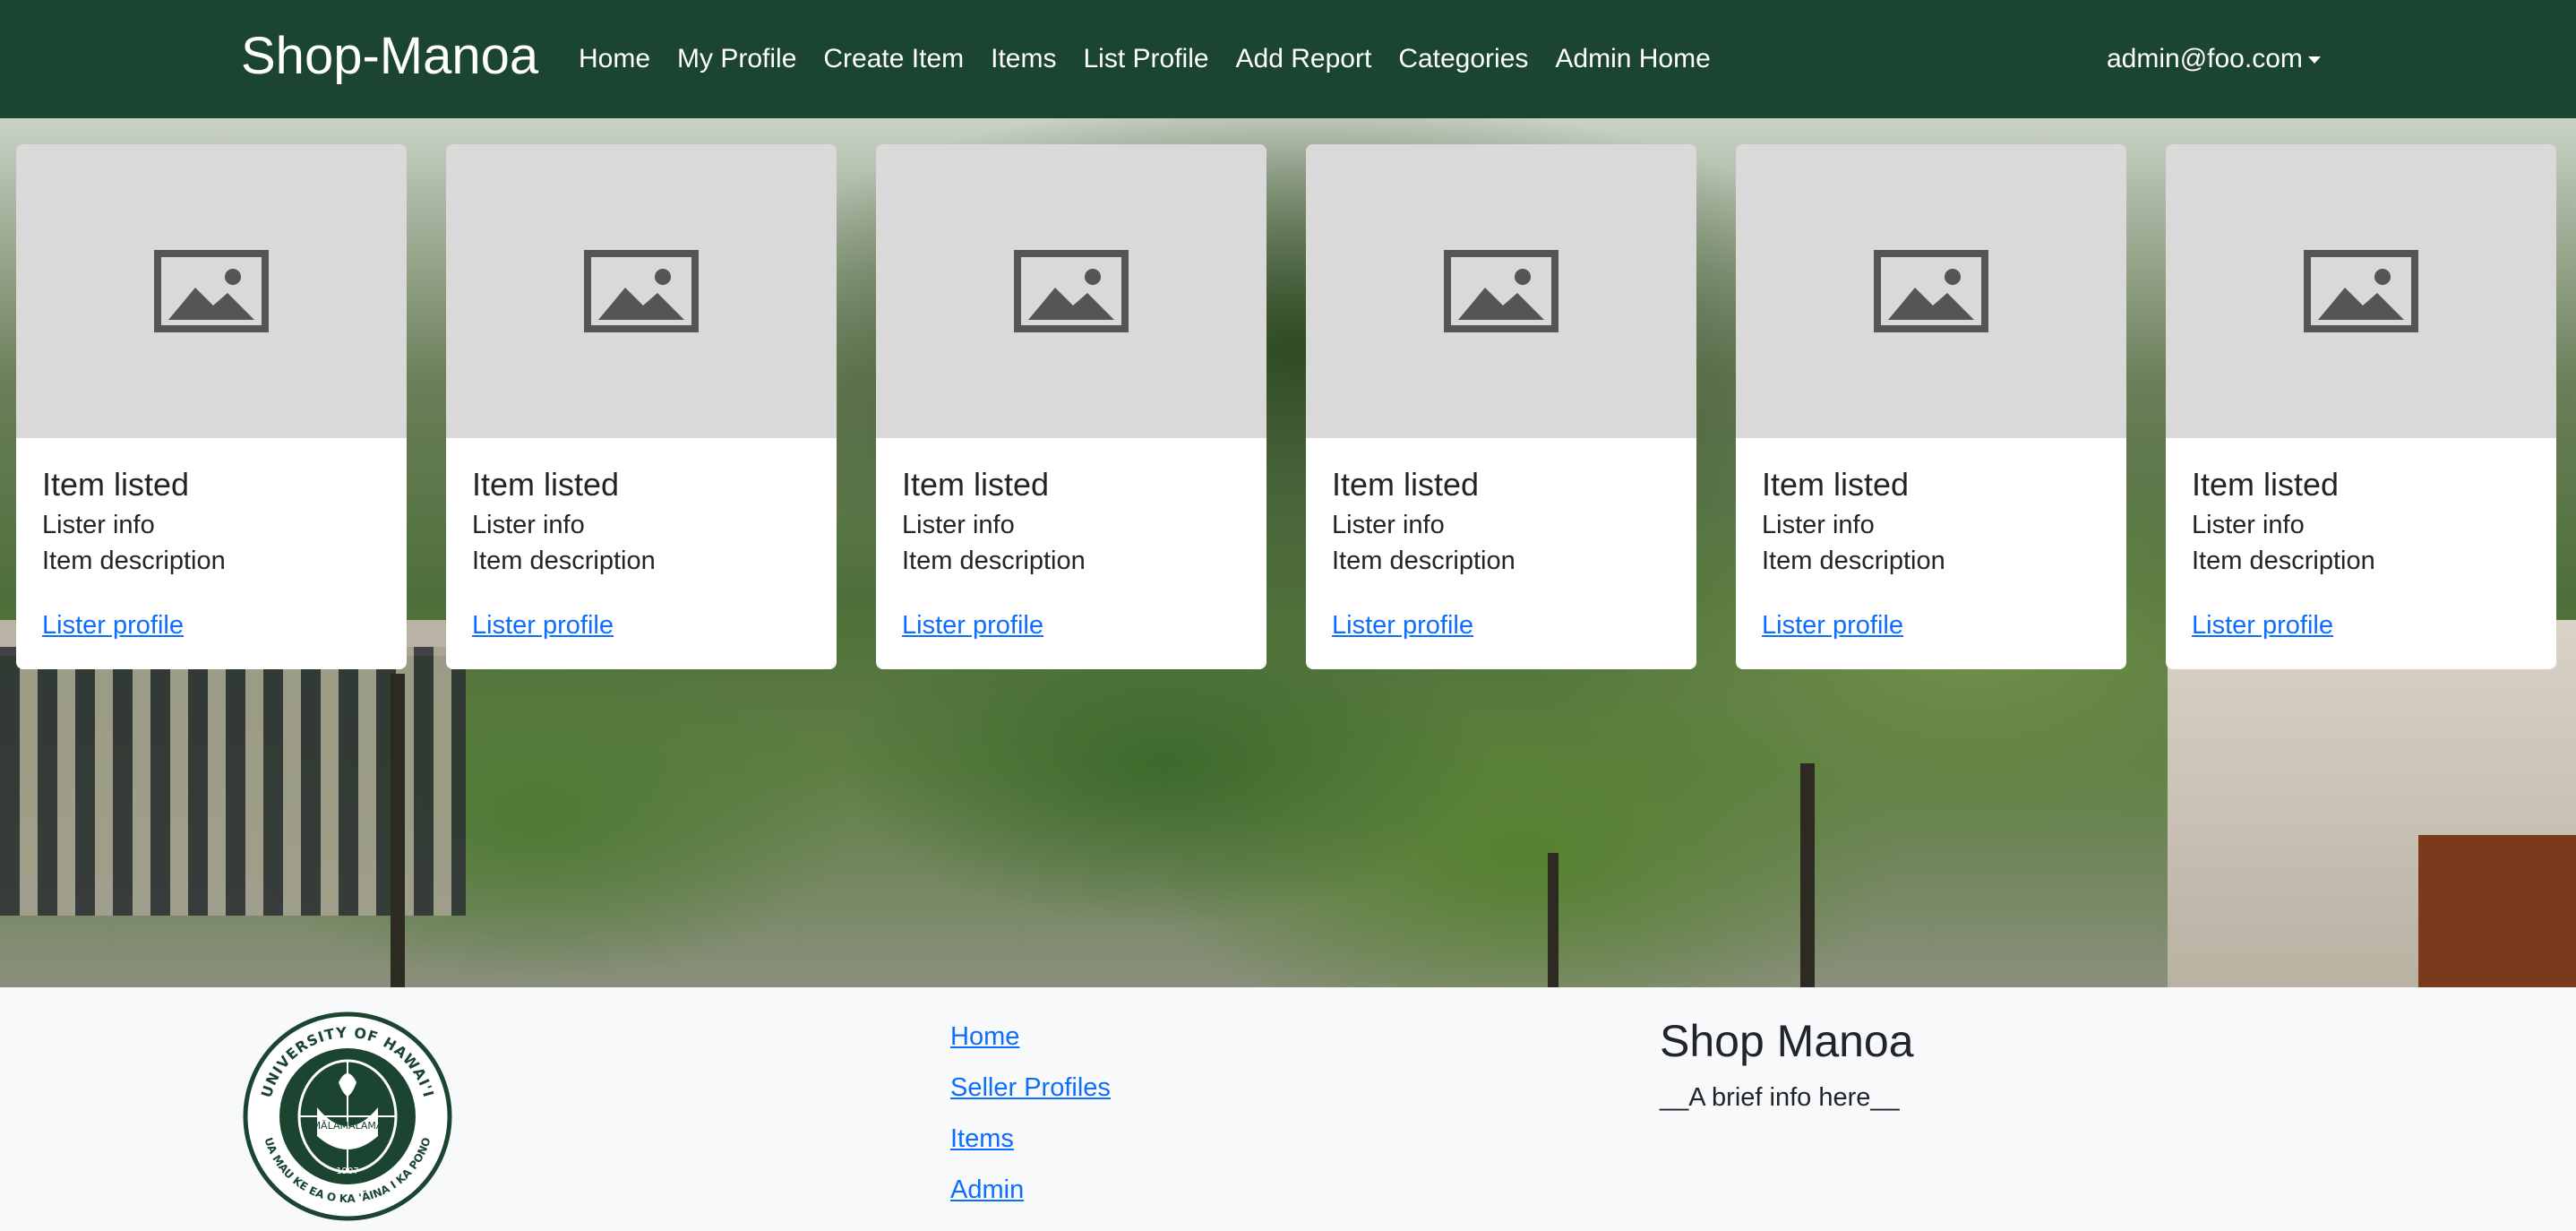 The image size is (2576, 1231). I want to click on nav-link-list-profile: List Profile, so click(1145, 59).